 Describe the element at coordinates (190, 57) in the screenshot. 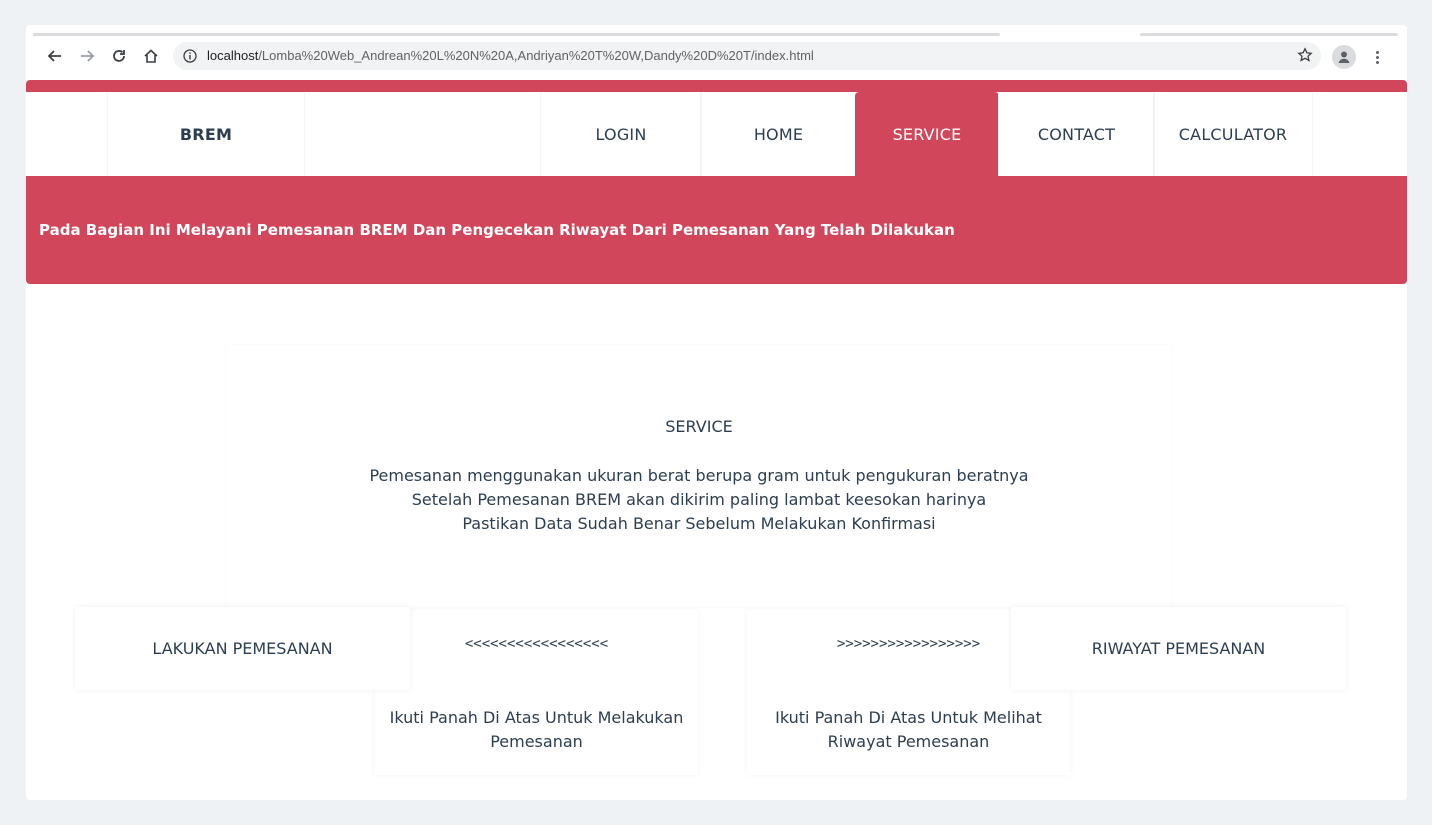

I see `site-info-icon` at that location.